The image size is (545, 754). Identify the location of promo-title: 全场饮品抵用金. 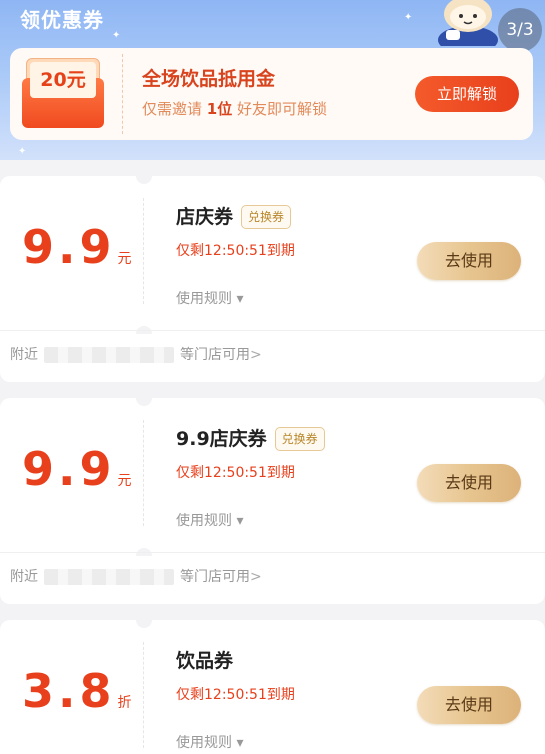
(209, 79).